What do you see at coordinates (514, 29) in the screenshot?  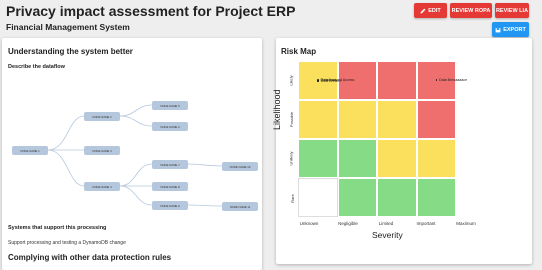 I see `export-button-label: EXPORT` at bounding box center [514, 29].